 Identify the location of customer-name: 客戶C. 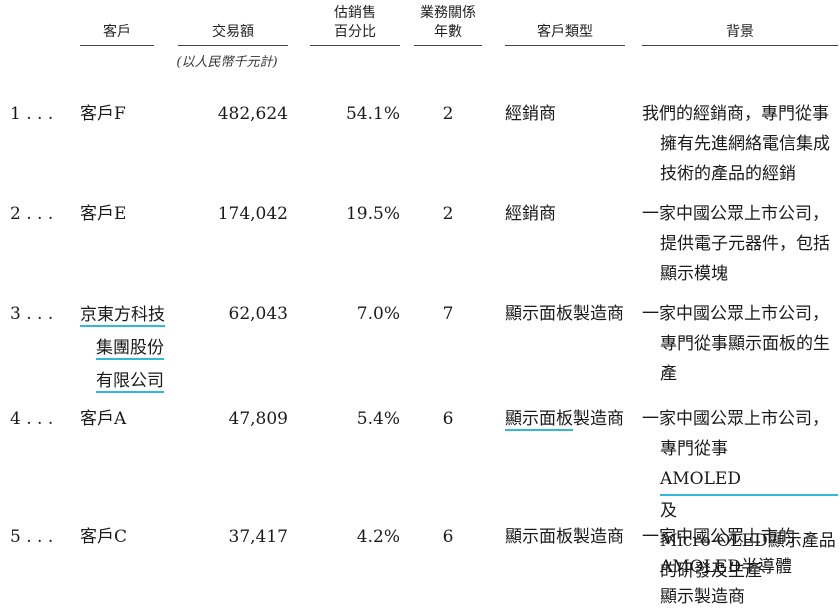
(104, 537).